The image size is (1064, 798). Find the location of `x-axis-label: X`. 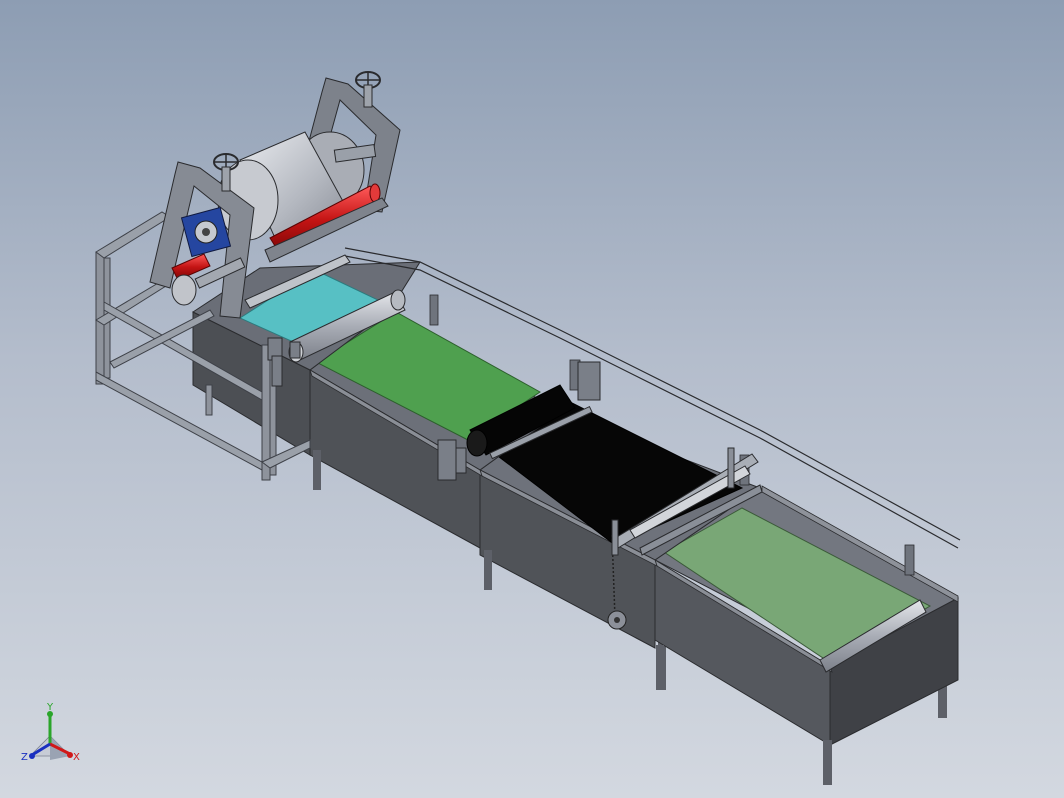

x-axis-label: X is located at coordinates (76, 757).